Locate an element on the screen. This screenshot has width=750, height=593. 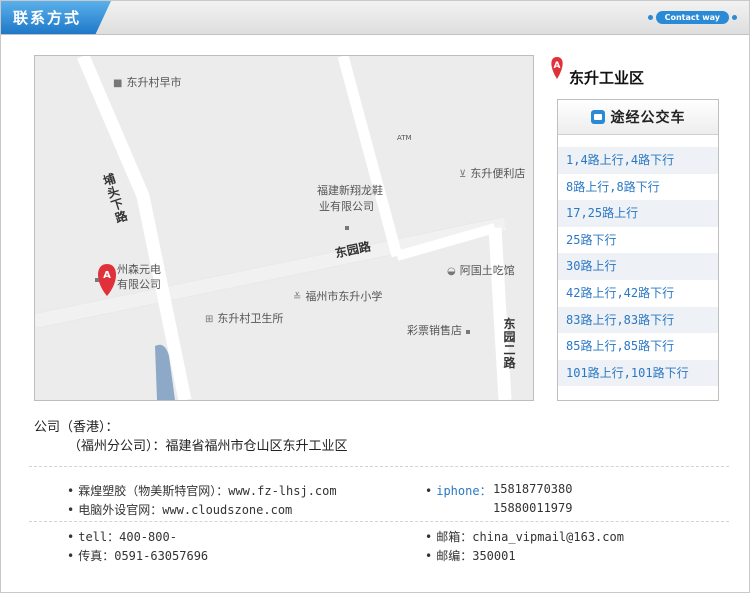
school-icon: ≚ is located at coordinates (297, 297).